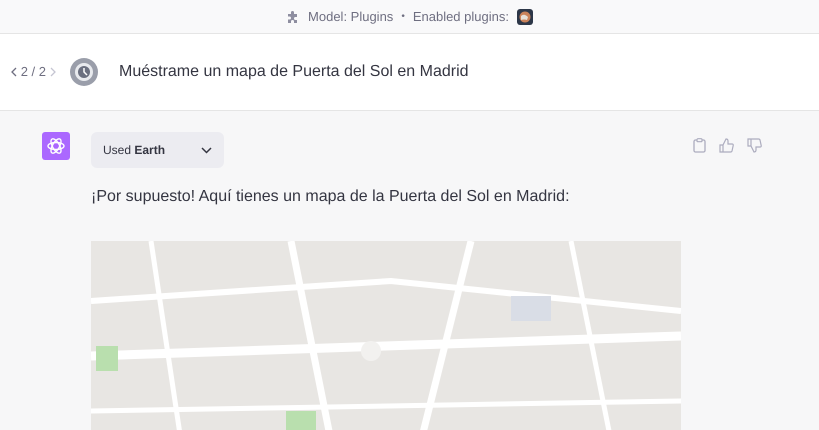 The width and height of the screenshot is (819, 430). Describe the element at coordinates (351, 17) in the screenshot. I see `model-label: Model: Plugins` at that location.